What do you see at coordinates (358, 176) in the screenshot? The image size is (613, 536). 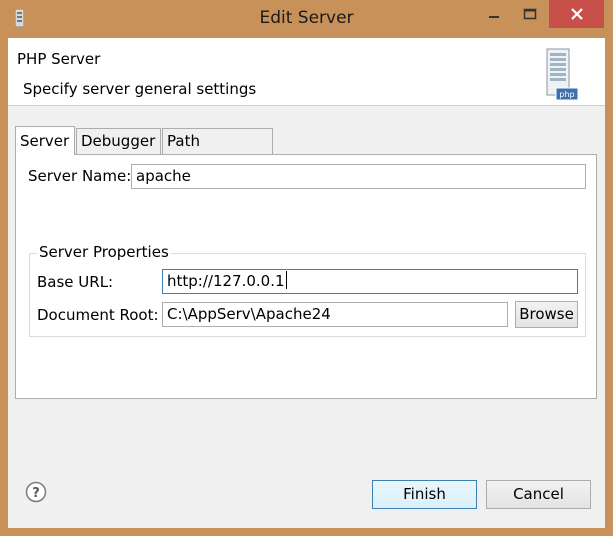 I see `server-name-field: apache` at bounding box center [358, 176].